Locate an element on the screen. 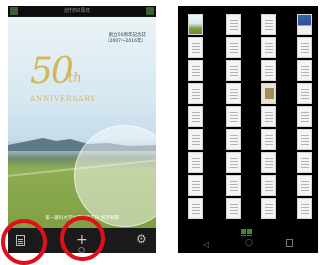 Image resolution: width=320 pixels, height=265 pixels. home-icon: ○ is located at coordinates (249, 243).